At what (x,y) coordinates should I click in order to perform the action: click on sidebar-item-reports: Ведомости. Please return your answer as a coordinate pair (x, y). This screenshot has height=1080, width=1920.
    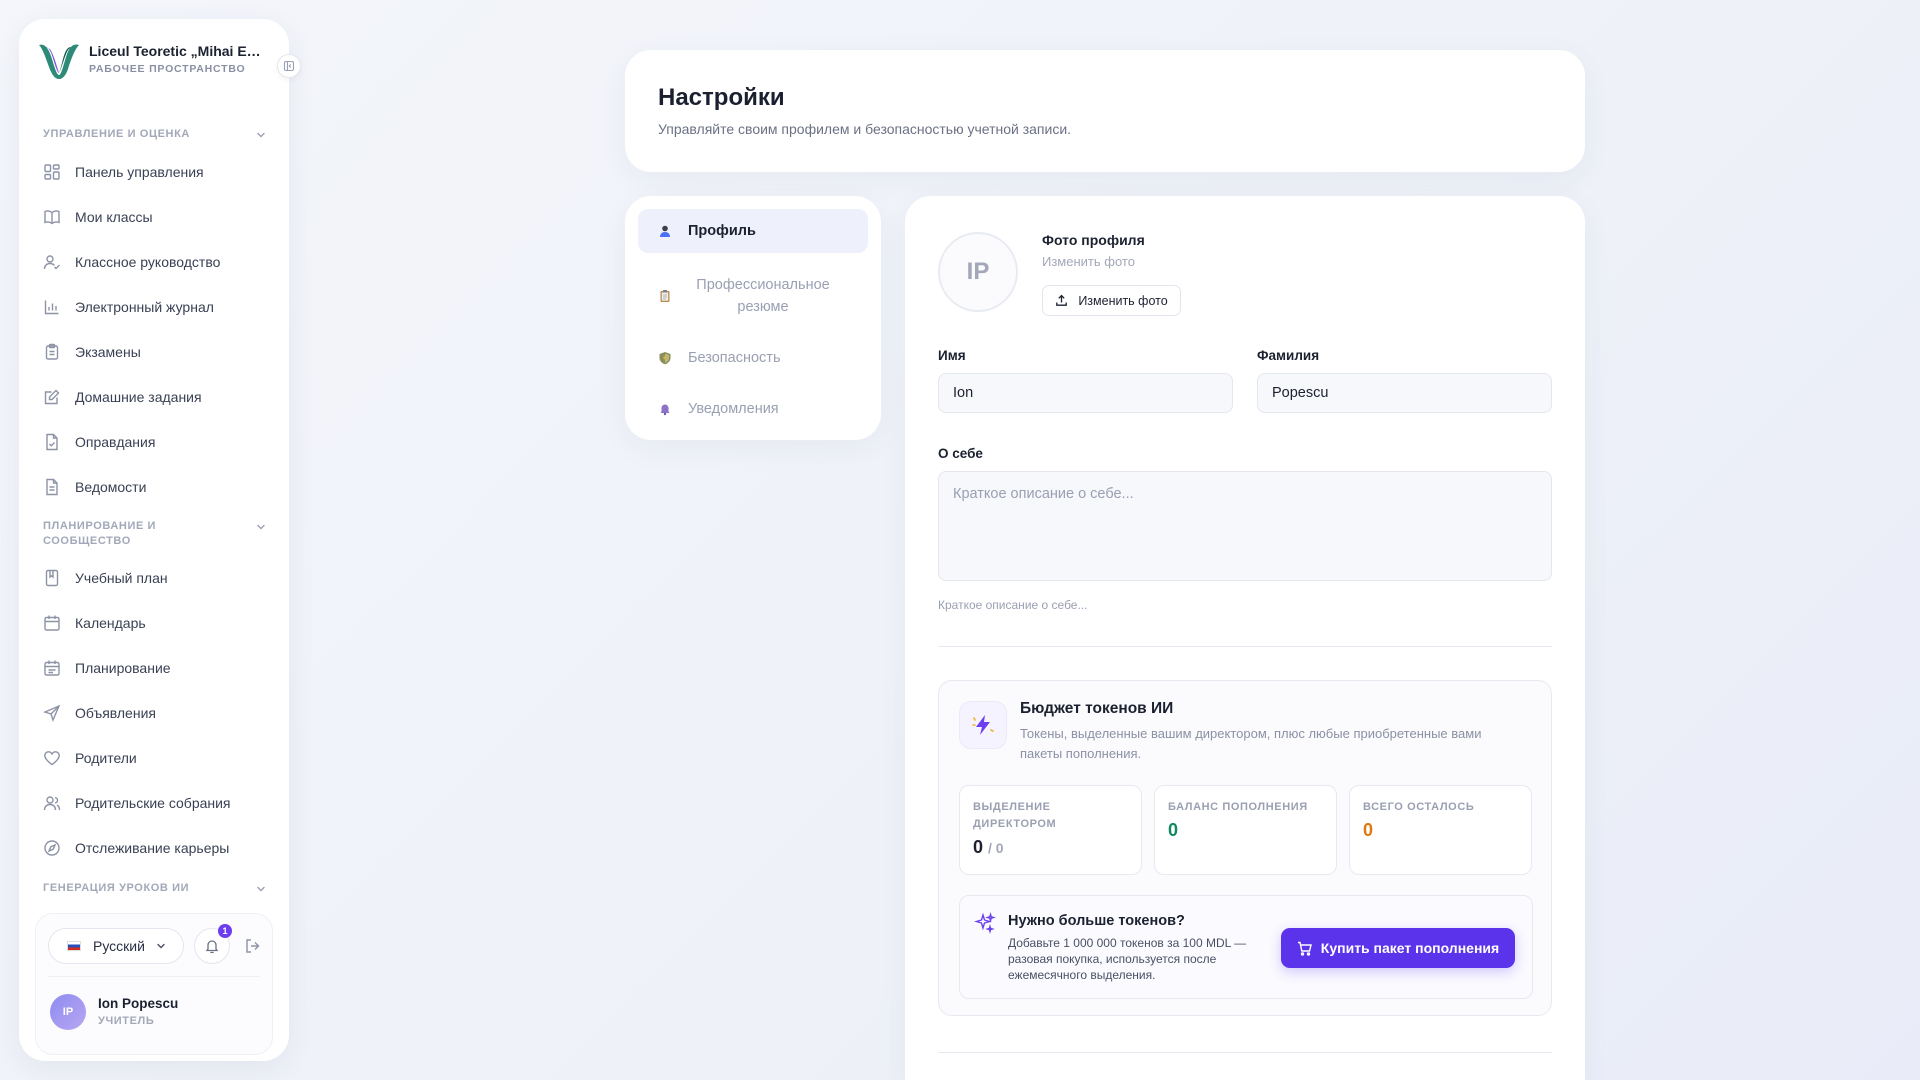
    Looking at the image, I should click on (158, 487).